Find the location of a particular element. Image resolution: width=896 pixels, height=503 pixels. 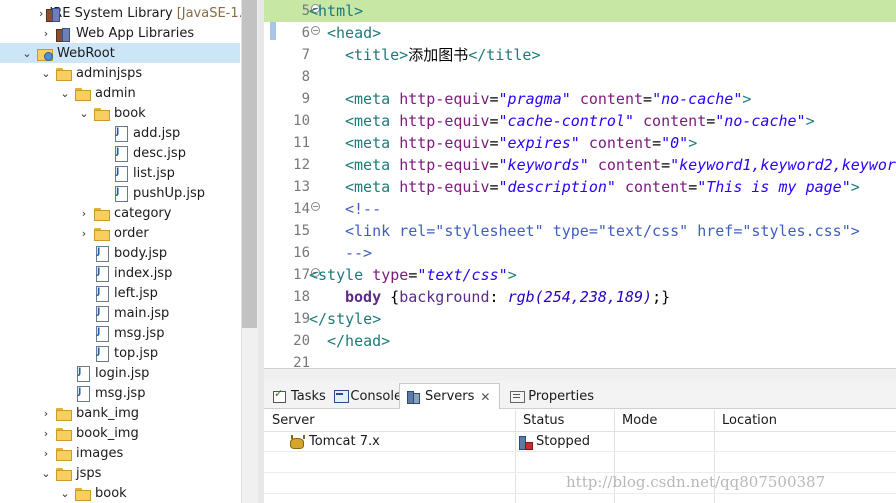

line-number: 8 is located at coordinates (305, 77).